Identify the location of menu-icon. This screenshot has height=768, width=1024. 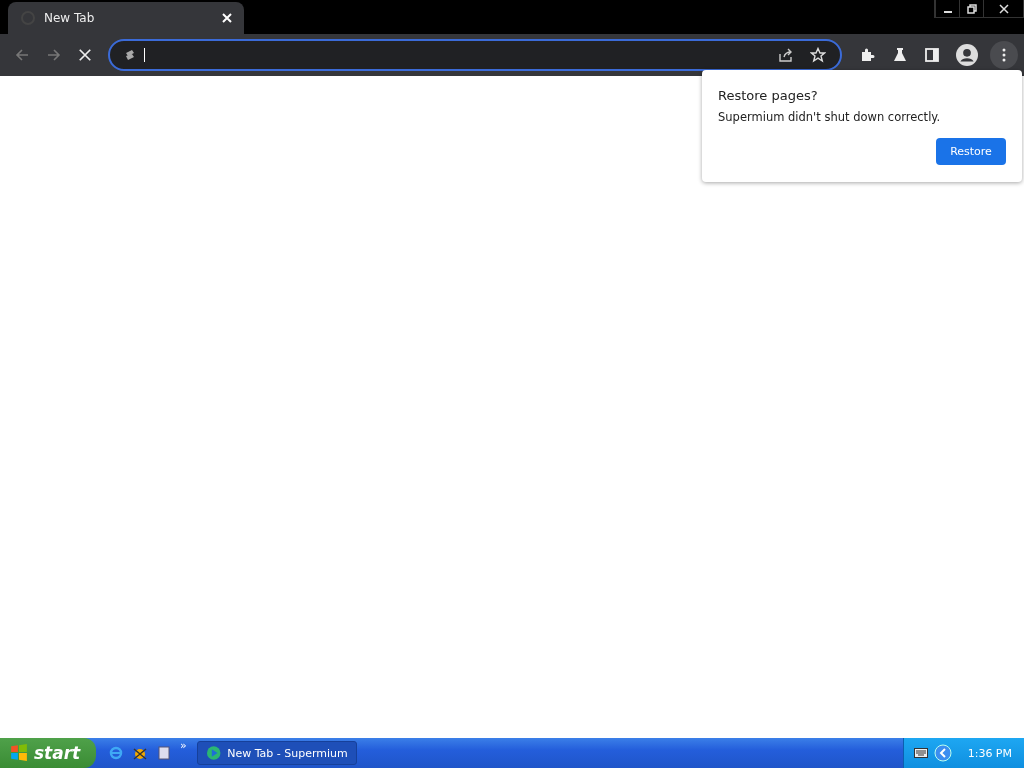
(1004, 55).